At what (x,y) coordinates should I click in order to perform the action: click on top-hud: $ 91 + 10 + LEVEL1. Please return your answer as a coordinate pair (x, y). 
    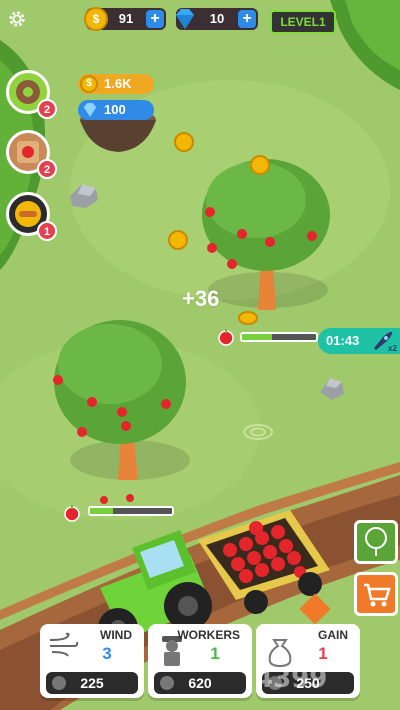
    Looking at the image, I should click on (200, 19).